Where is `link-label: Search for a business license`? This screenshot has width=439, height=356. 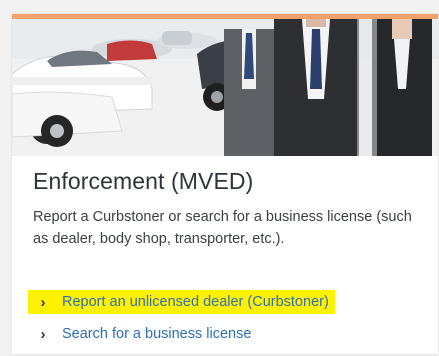
link-label: Search for a business license is located at coordinates (156, 334).